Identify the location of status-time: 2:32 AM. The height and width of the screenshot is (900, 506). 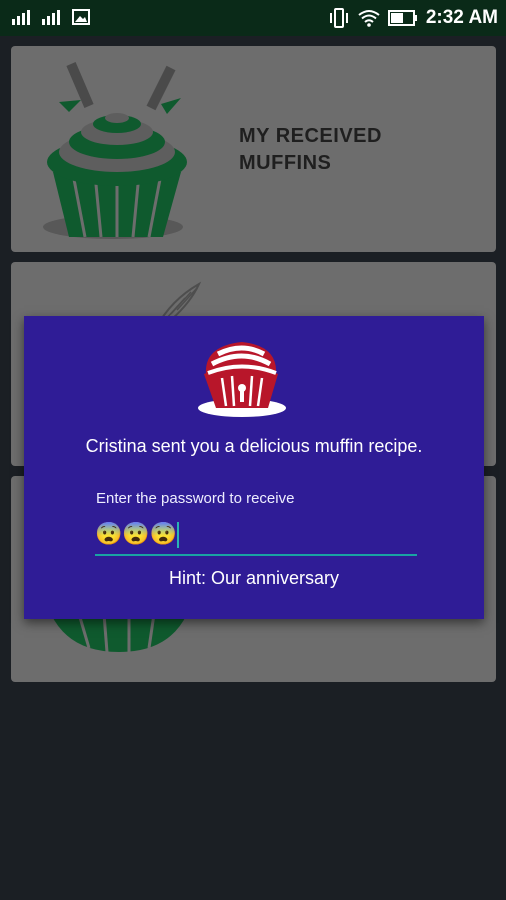
(461, 17).